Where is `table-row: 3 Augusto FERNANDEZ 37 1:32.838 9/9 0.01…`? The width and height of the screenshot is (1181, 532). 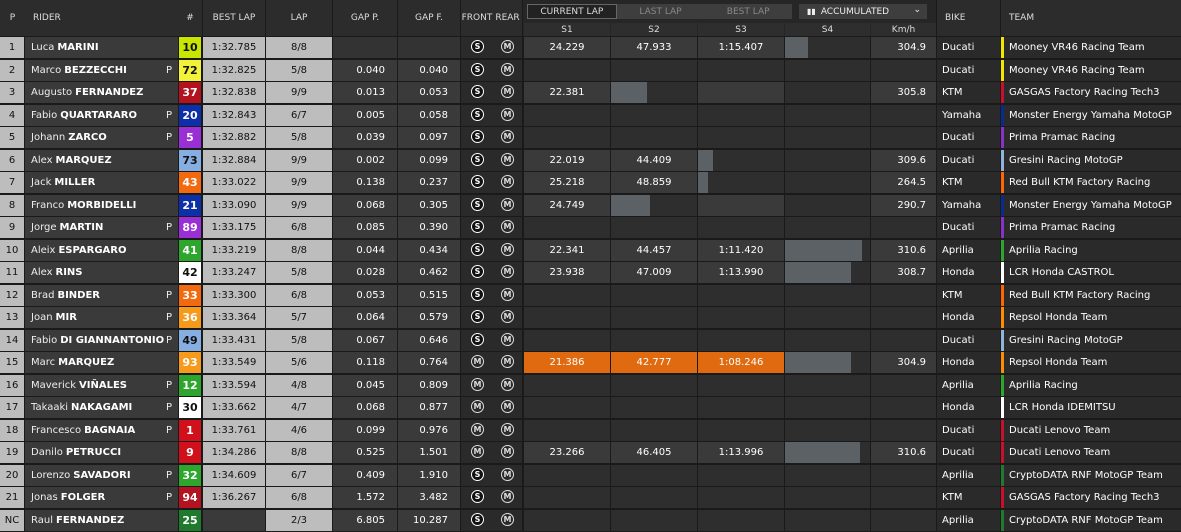 table-row: 3 Augusto FERNANDEZ 37 1:32.838 9/9 0.01… is located at coordinates (590, 93).